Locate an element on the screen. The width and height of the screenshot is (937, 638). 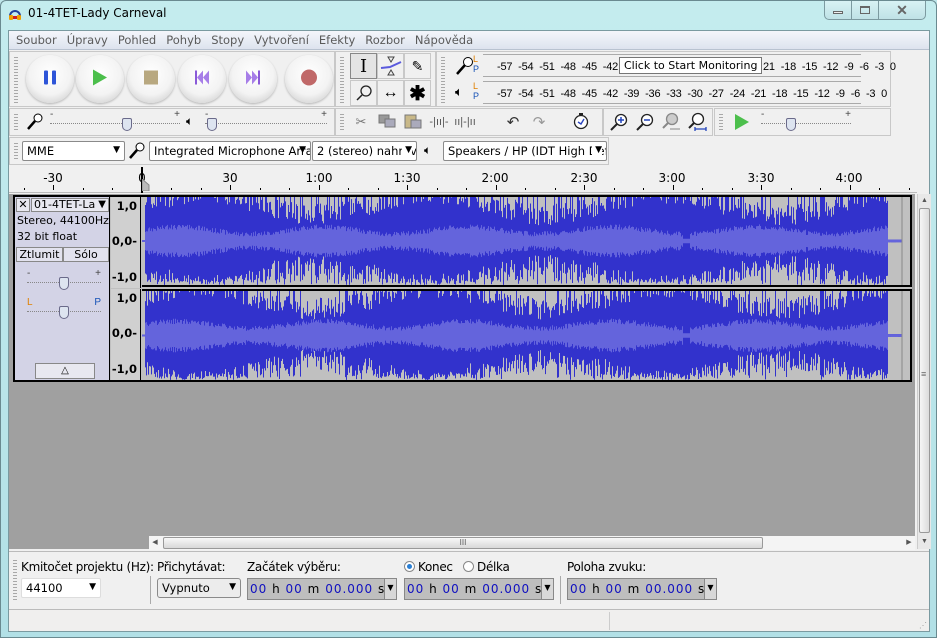
stop-icon is located at coordinates (151, 79).